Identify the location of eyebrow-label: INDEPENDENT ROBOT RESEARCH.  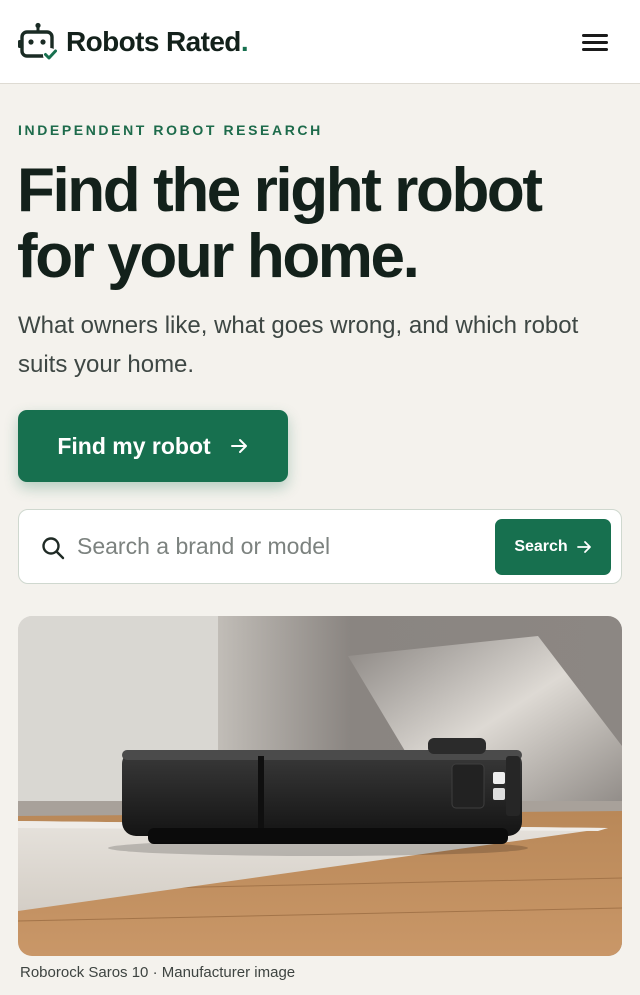
(170, 130).